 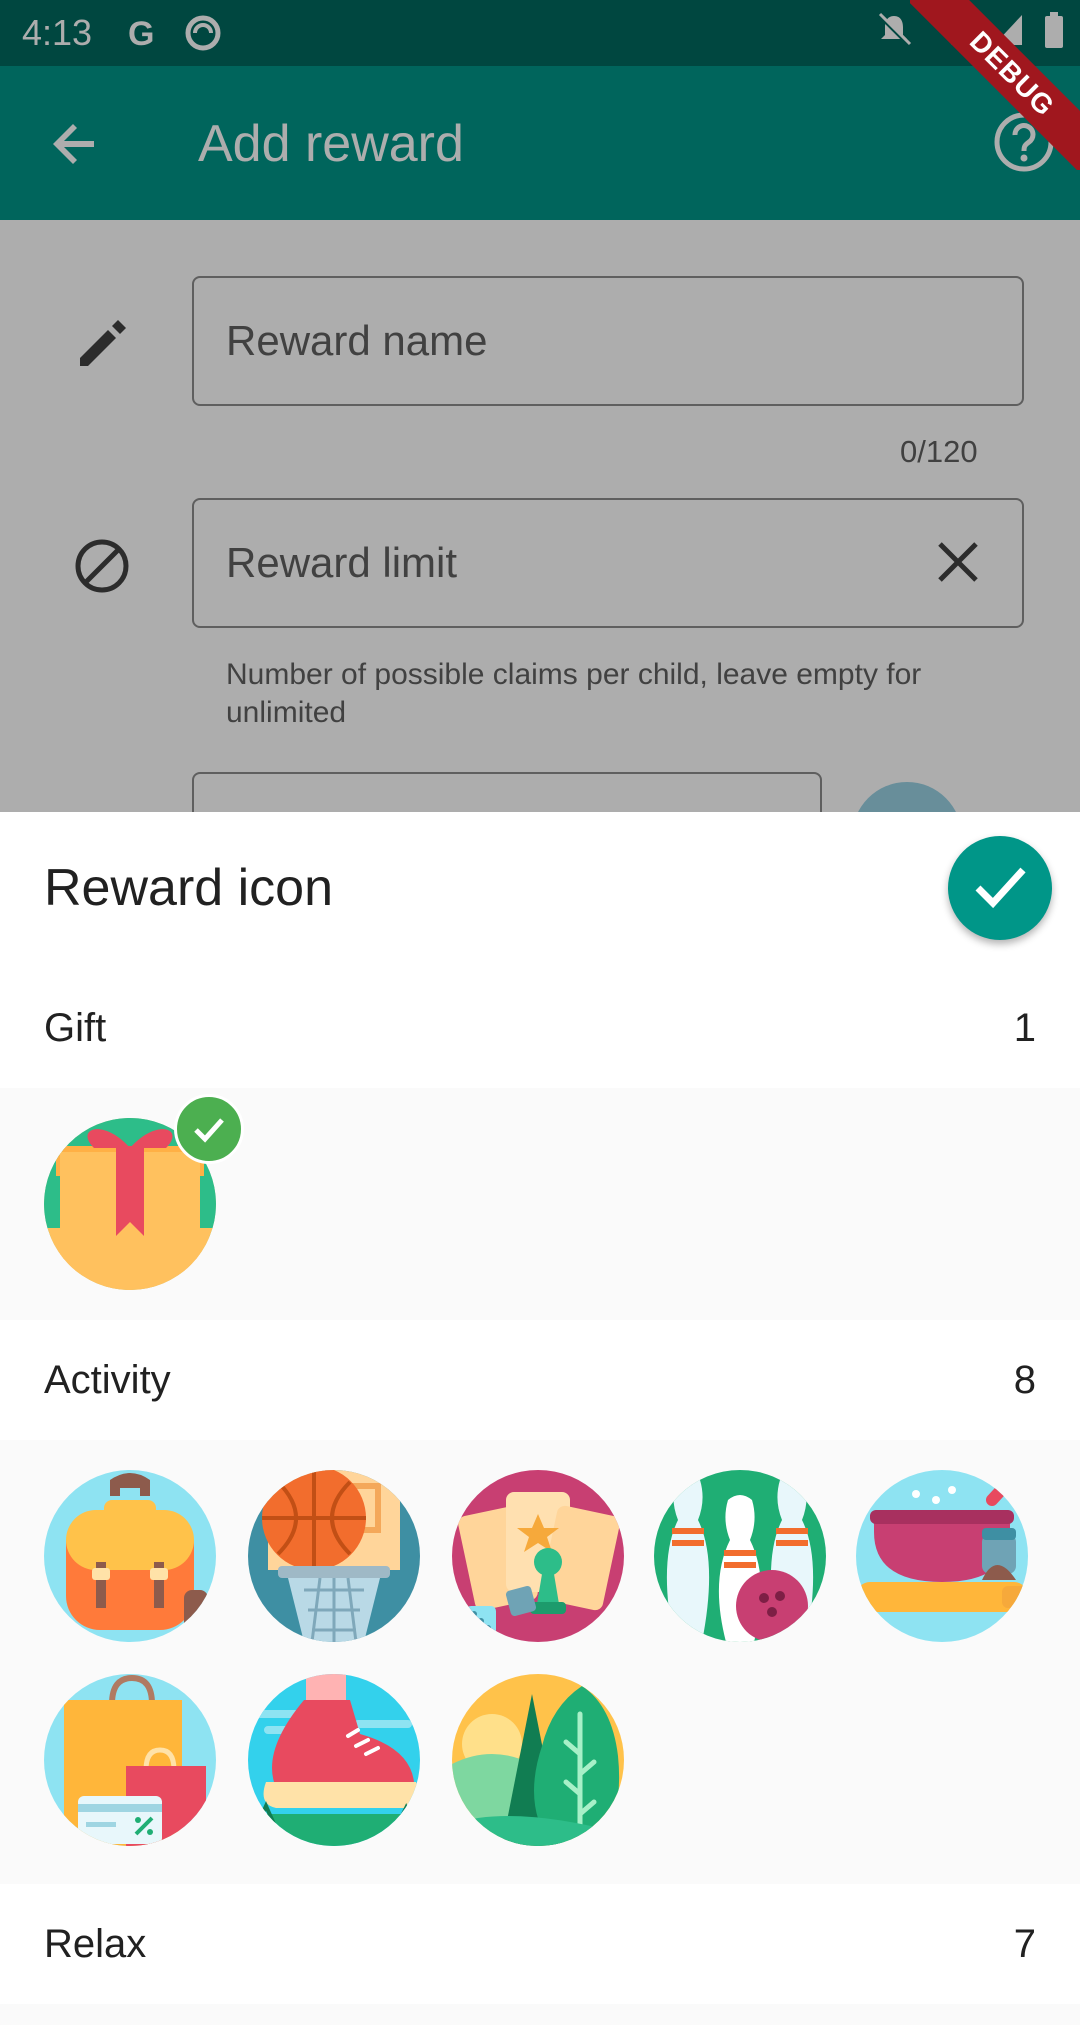 I want to click on basketball-icon, so click(x=334, y=1556).